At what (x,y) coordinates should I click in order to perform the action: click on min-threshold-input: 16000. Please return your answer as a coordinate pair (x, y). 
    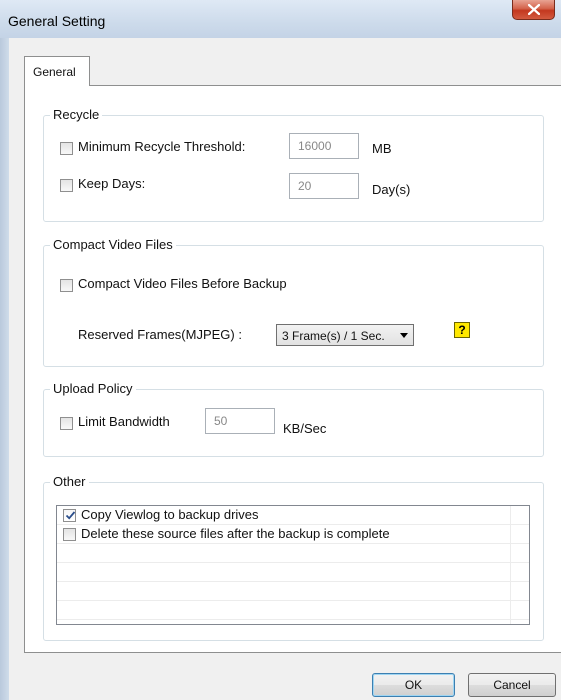
    Looking at the image, I should click on (324, 146).